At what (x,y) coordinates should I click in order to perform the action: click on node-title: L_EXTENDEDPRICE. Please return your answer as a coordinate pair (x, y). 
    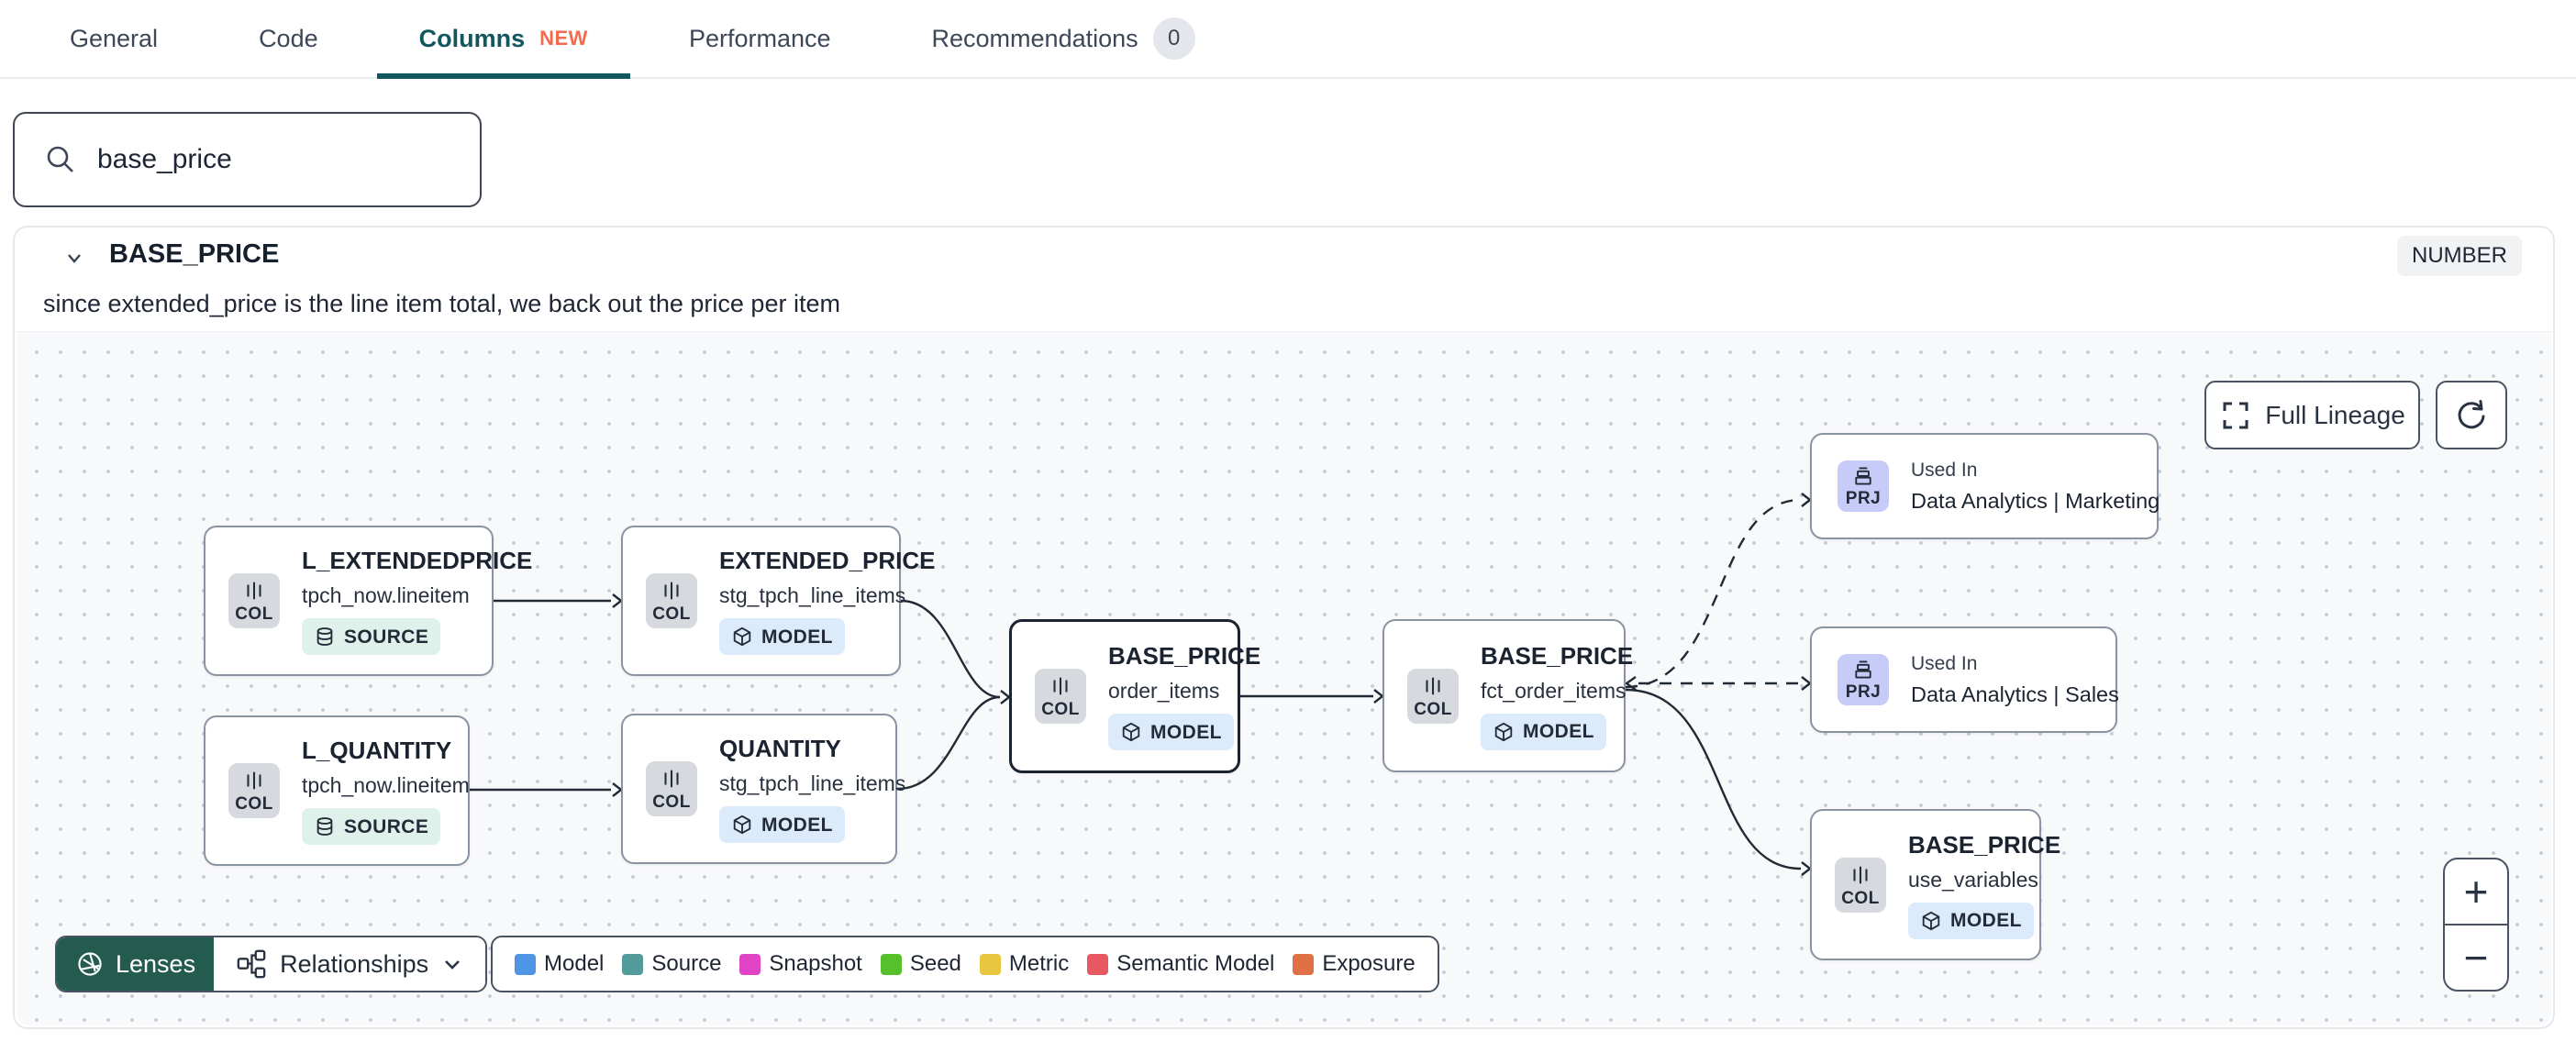
    Looking at the image, I should click on (417, 560).